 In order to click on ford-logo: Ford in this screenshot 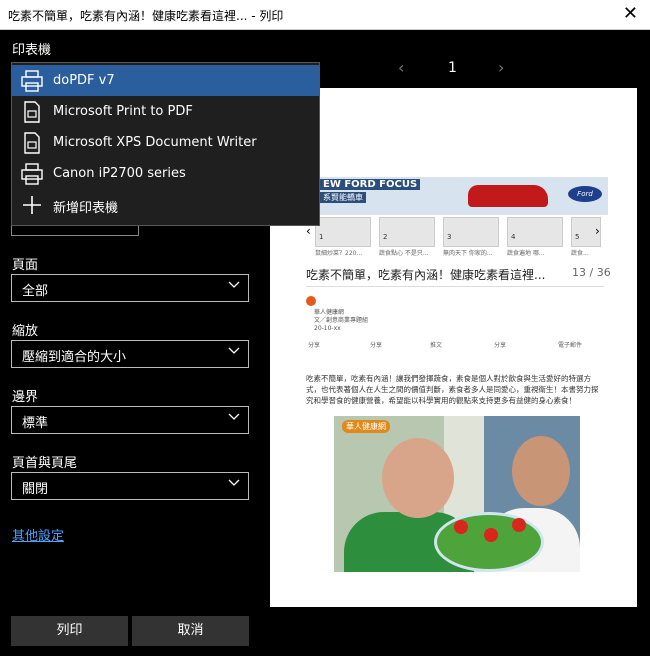, I will do `click(585, 194)`.